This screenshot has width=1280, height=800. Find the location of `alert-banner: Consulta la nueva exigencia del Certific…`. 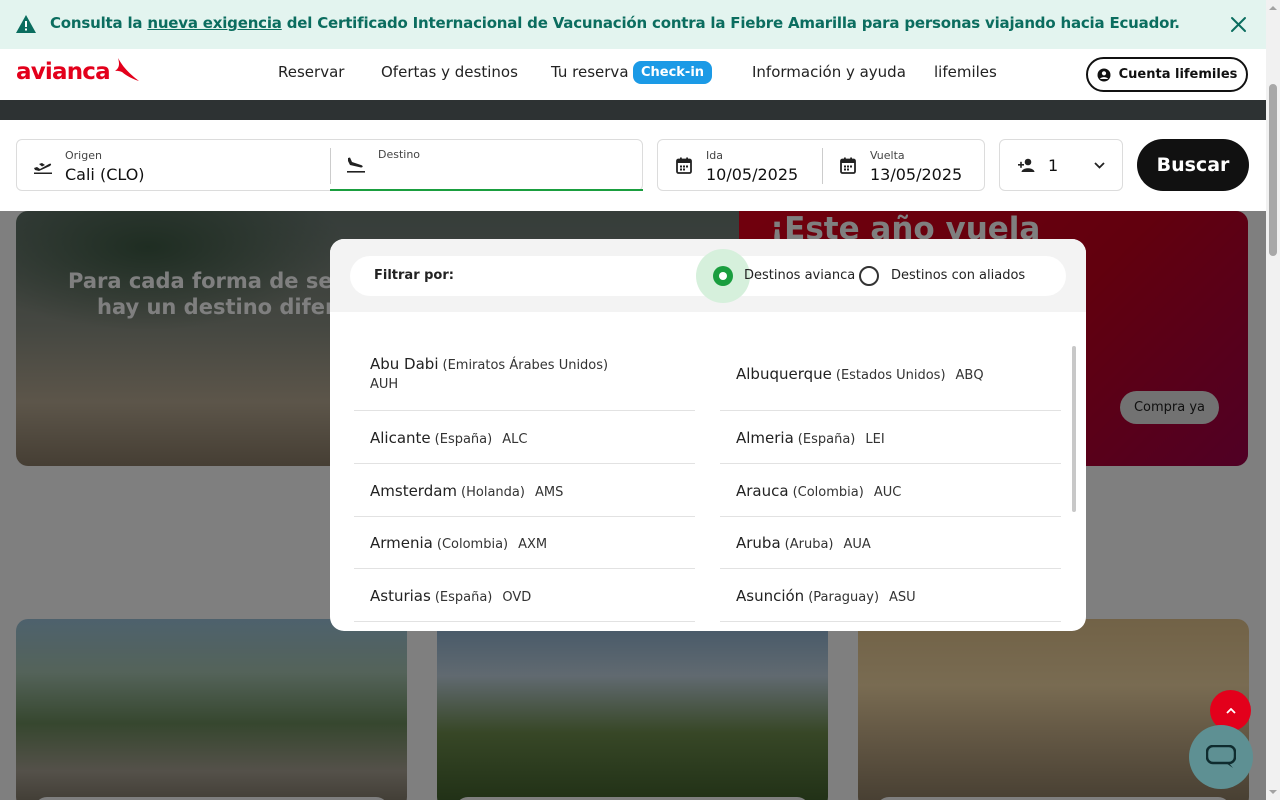

alert-banner: Consulta la nueva exigencia del Certific… is located at coordinates (633, 24).